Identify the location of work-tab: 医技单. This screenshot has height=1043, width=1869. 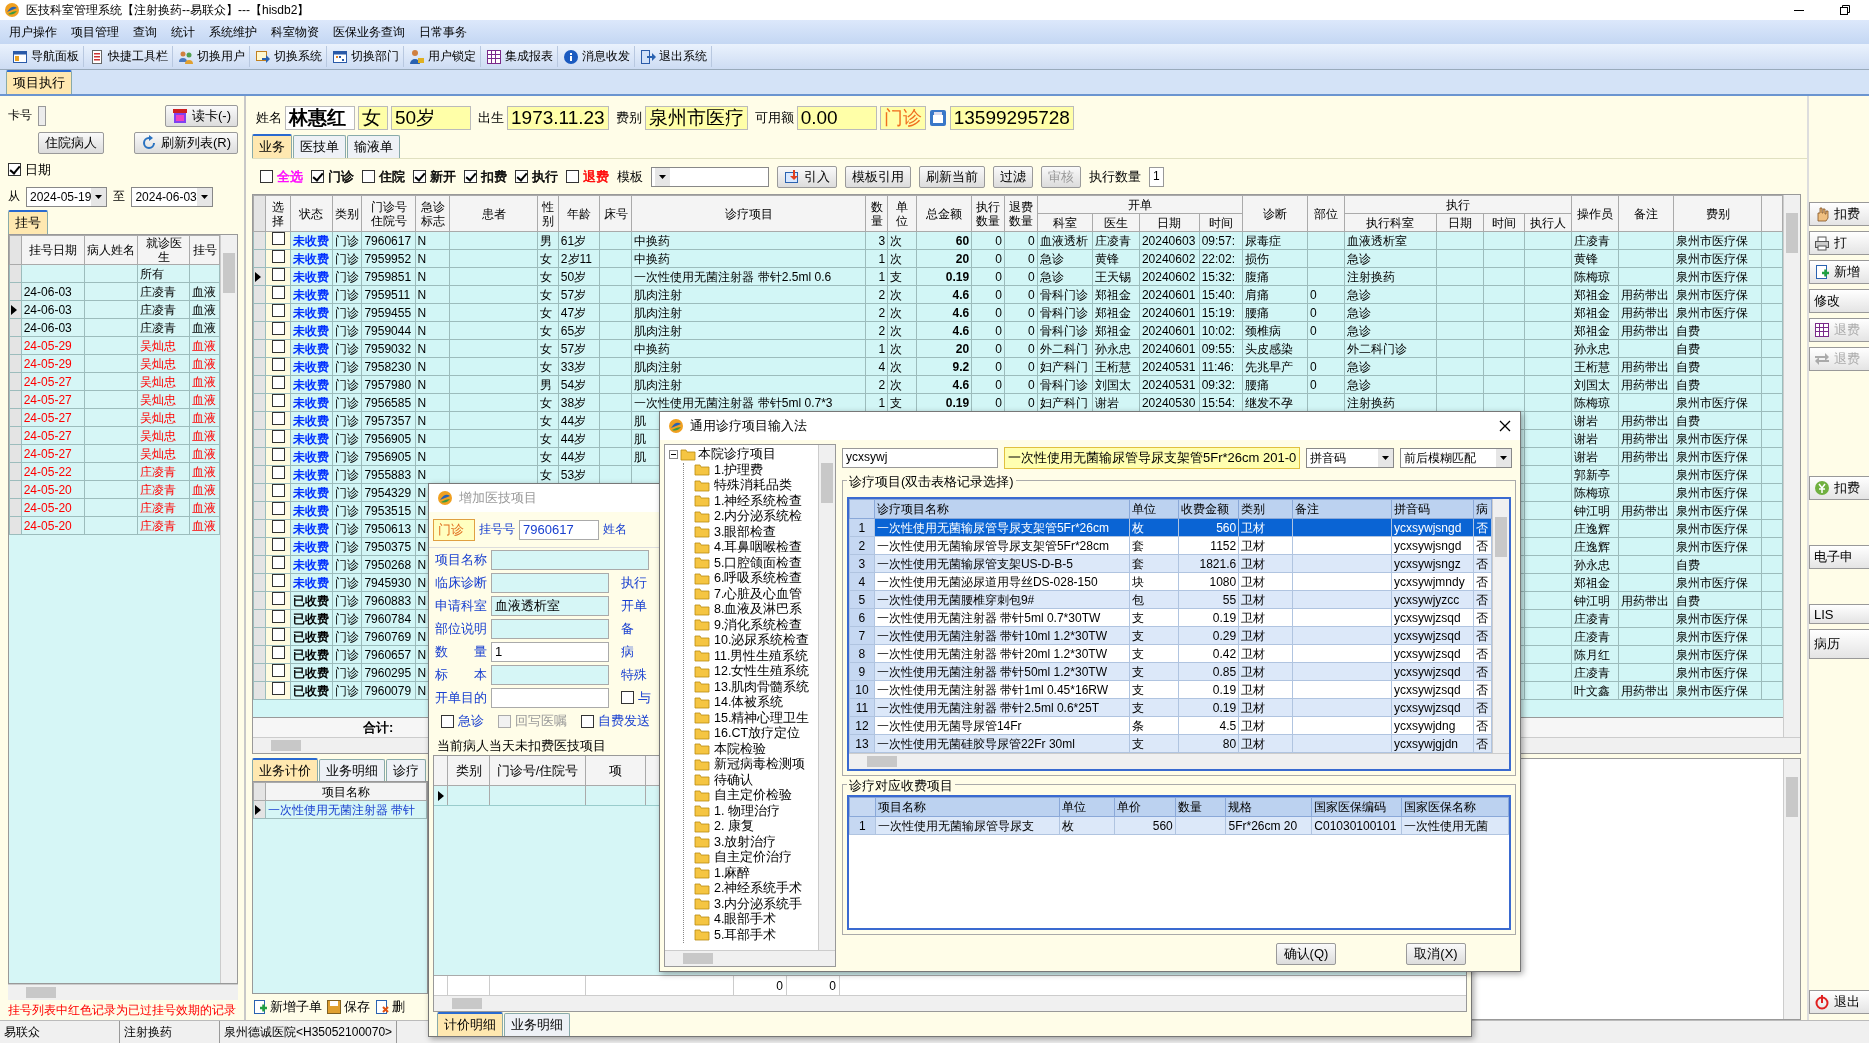
(319, 146).